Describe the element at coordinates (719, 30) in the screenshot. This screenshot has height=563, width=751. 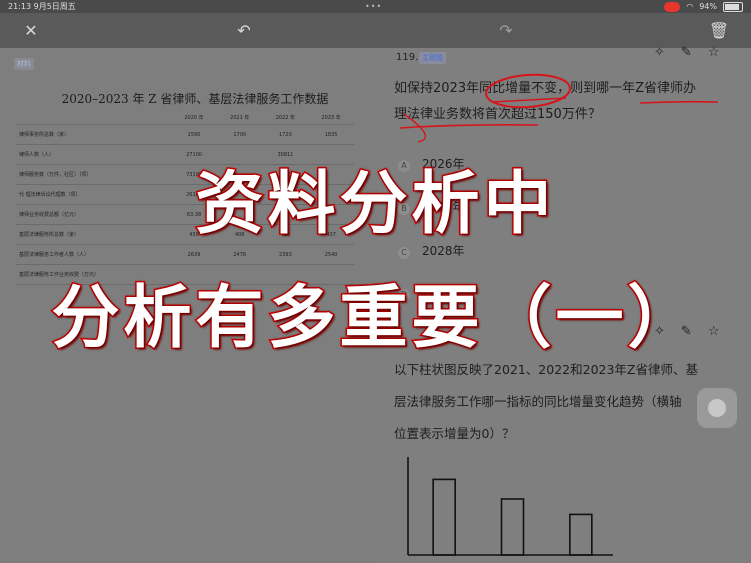
I see `trash-icon: 🗑` at that location.